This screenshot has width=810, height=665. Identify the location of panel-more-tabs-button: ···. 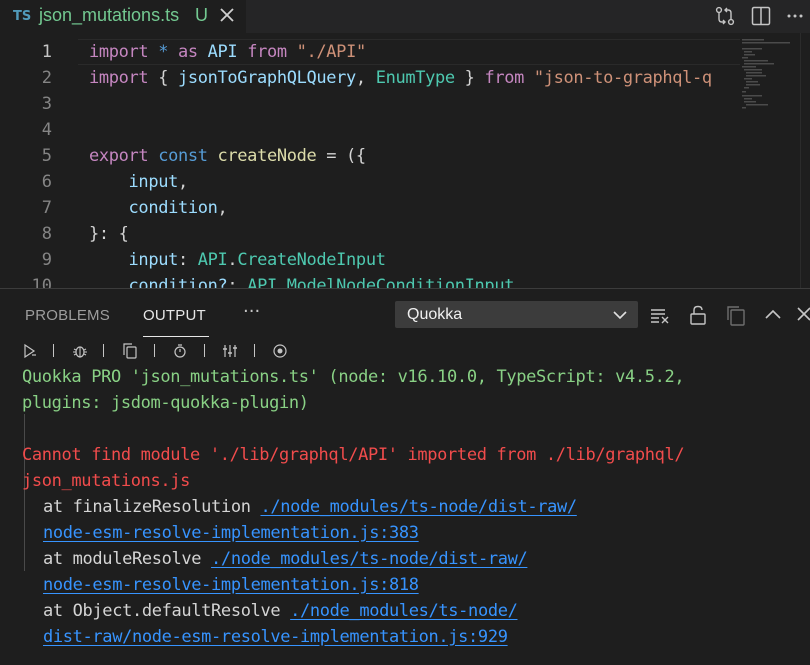
(251, 311).